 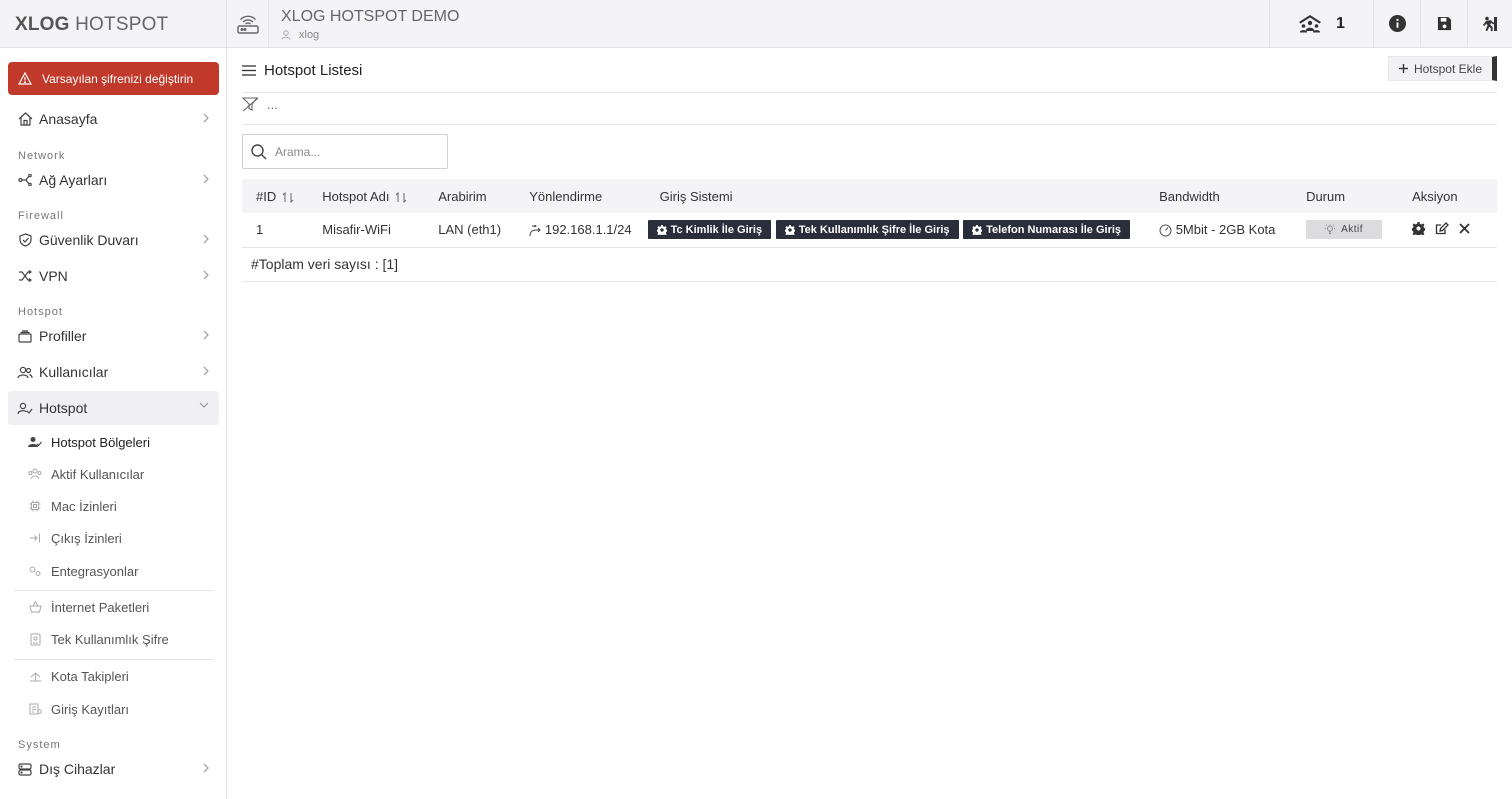 I want to click on settings-gear-icon, so click(x=1419, y=228).